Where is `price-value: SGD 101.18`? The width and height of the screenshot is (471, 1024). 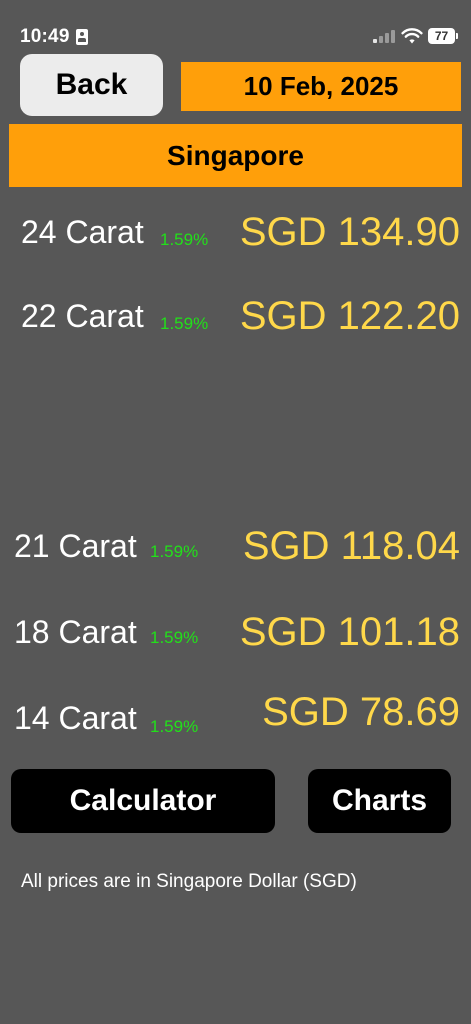 price-value: SGD 101.18 is located at coordinates (349, 632).